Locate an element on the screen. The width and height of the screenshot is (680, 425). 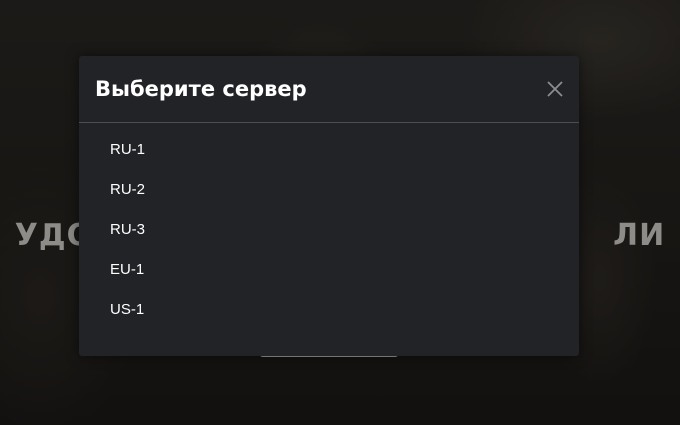
server-label: RU-2 is located at coordinates (128, 189).